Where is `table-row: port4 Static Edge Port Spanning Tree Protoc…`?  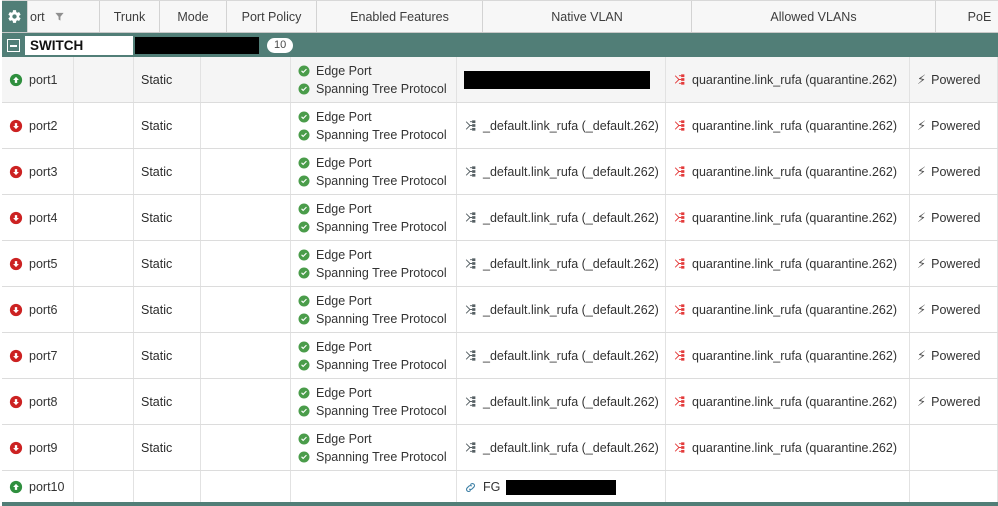
table-row: port4 Static Edge Port Spanning Tree Protoc… is located at coordinates (500, 218).